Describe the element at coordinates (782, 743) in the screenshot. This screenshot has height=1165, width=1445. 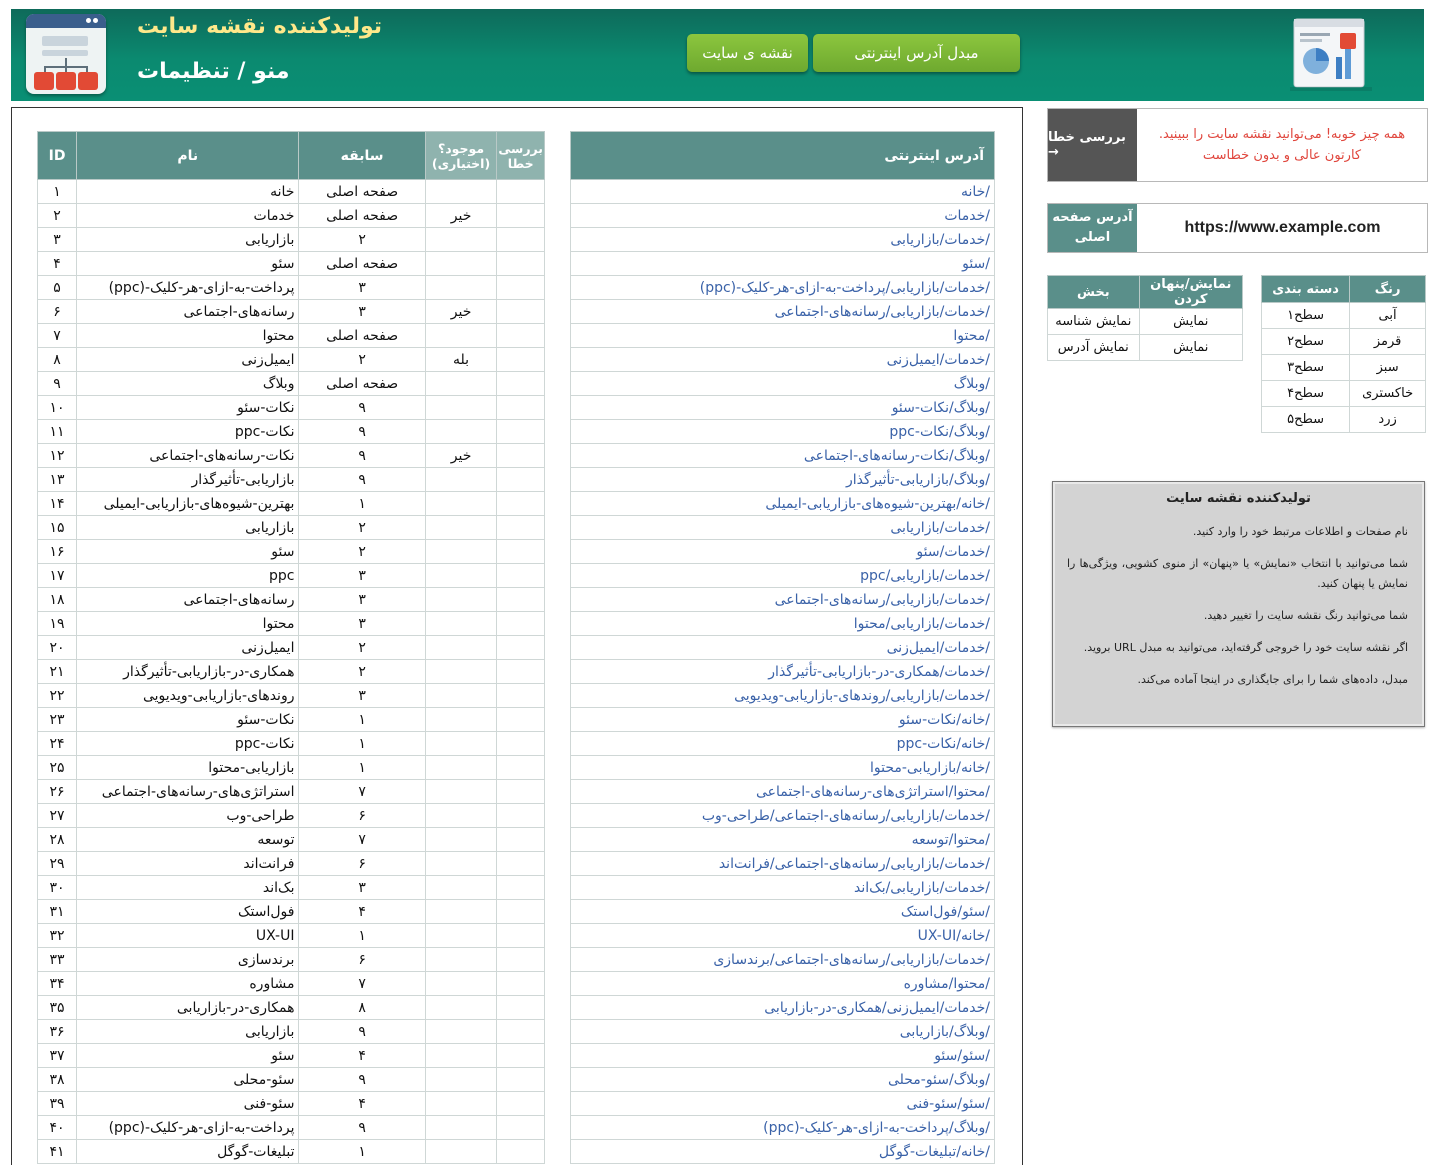
I see `url-cell: /خانه/نکات-ppc` at that location.